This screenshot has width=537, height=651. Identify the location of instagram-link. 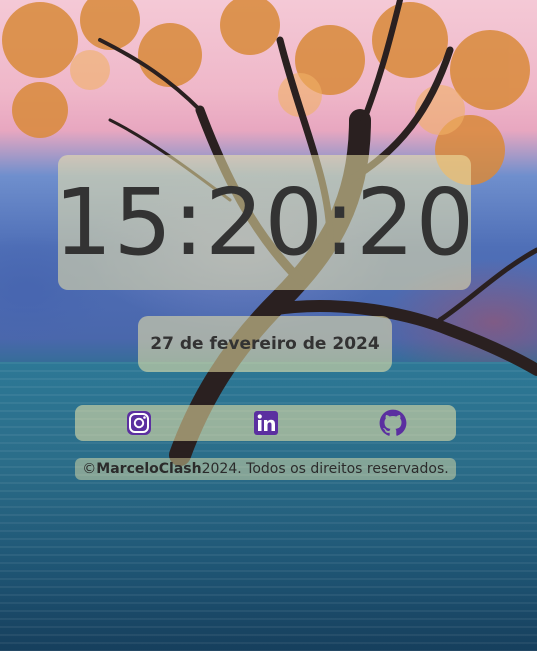
(139, 423).